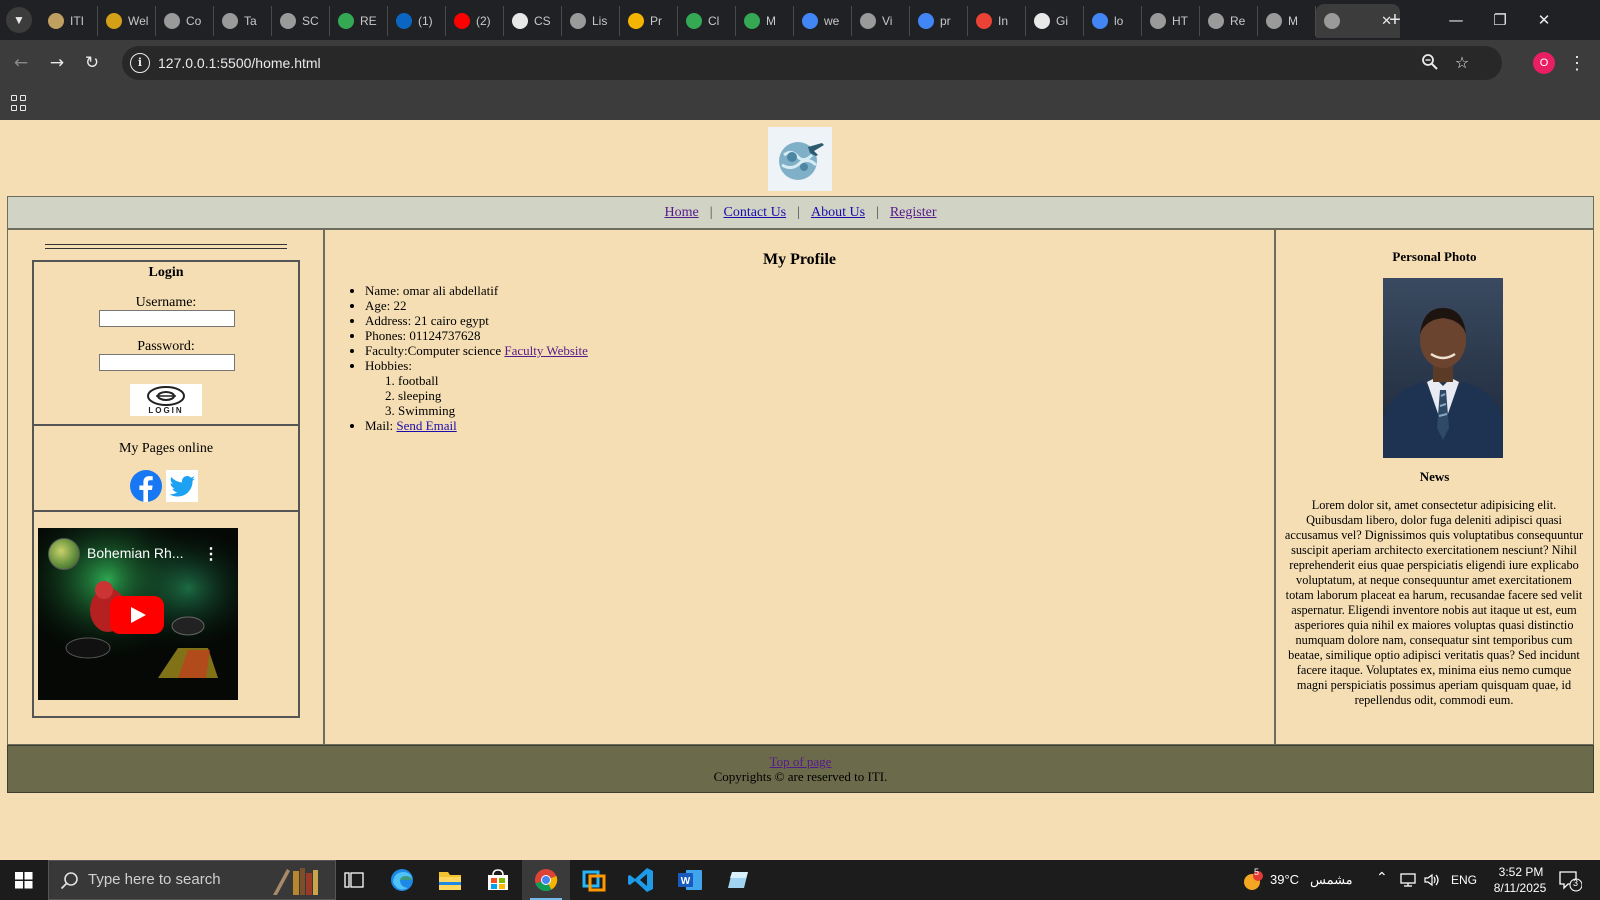  I want to click on browser-tab: Ta, so click(243, 21).